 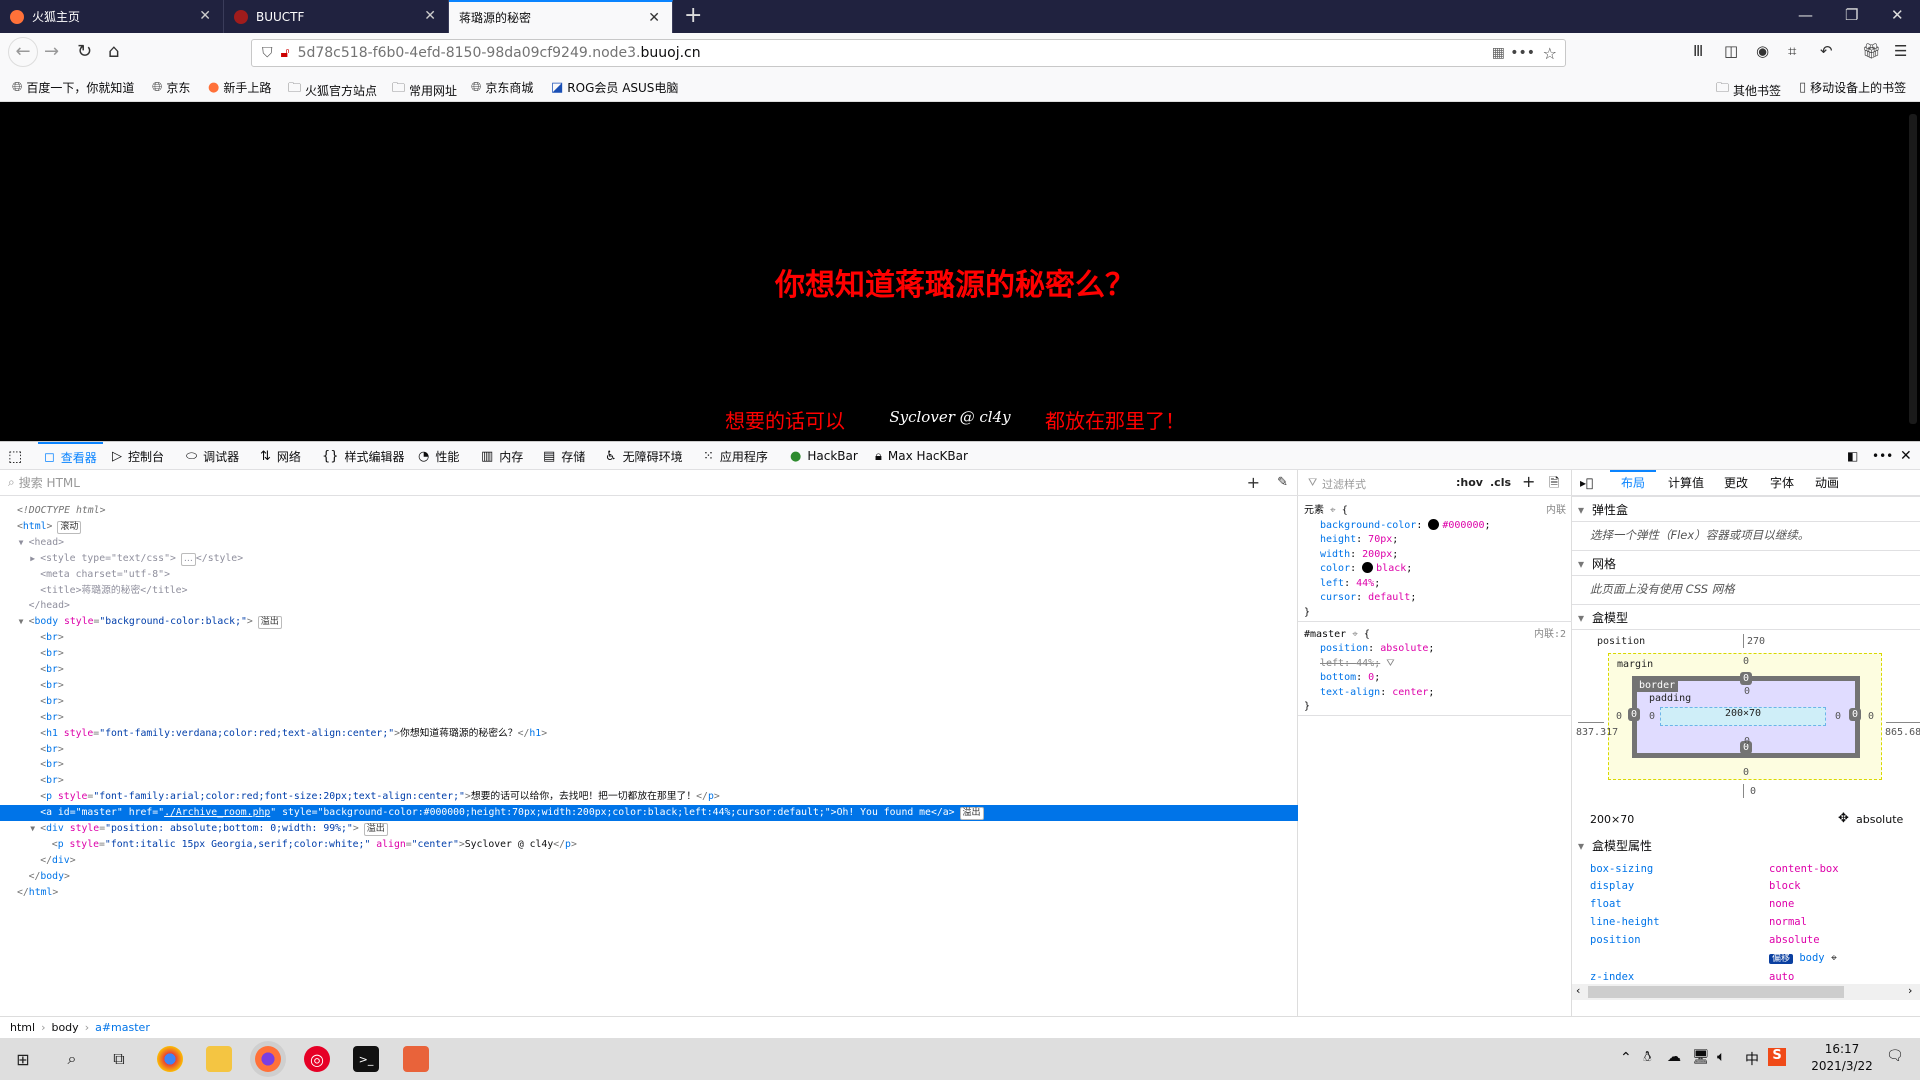 I want to click on property-name: bottom, so click(x=1338, y=677).